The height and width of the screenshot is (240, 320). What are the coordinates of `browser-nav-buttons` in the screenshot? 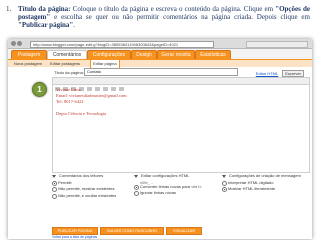 It's located at (18, 43).